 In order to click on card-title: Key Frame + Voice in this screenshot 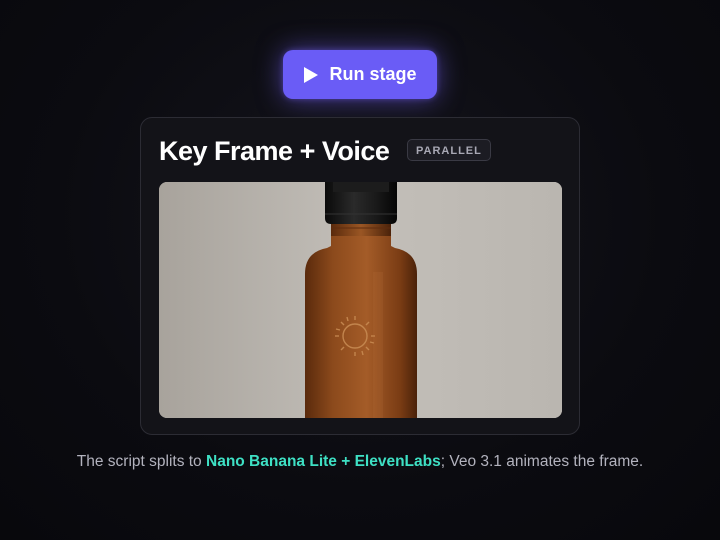, I will do `click(274, 151)`.